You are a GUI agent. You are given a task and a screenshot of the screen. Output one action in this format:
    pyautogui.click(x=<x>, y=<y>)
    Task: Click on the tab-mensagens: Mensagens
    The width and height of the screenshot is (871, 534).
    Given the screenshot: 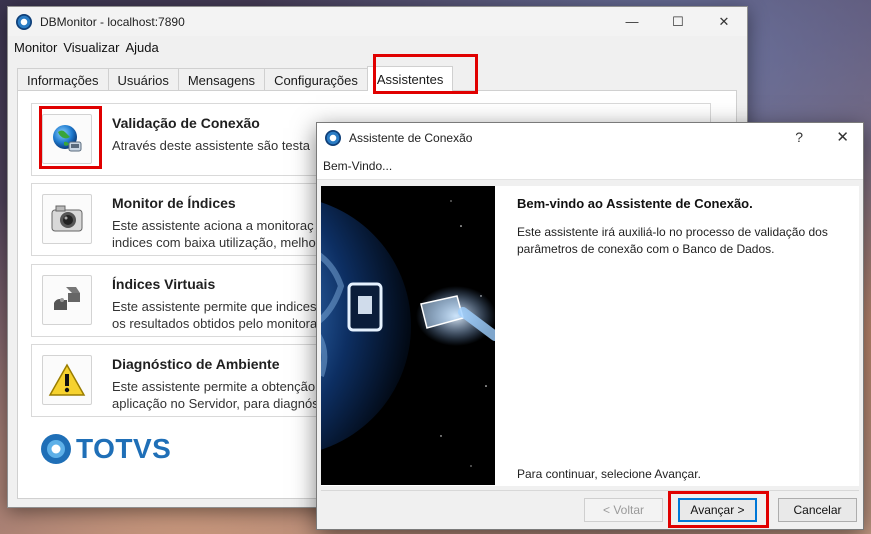 What is the action you would take?
    pyautogui.click(x=221, y=79)
    